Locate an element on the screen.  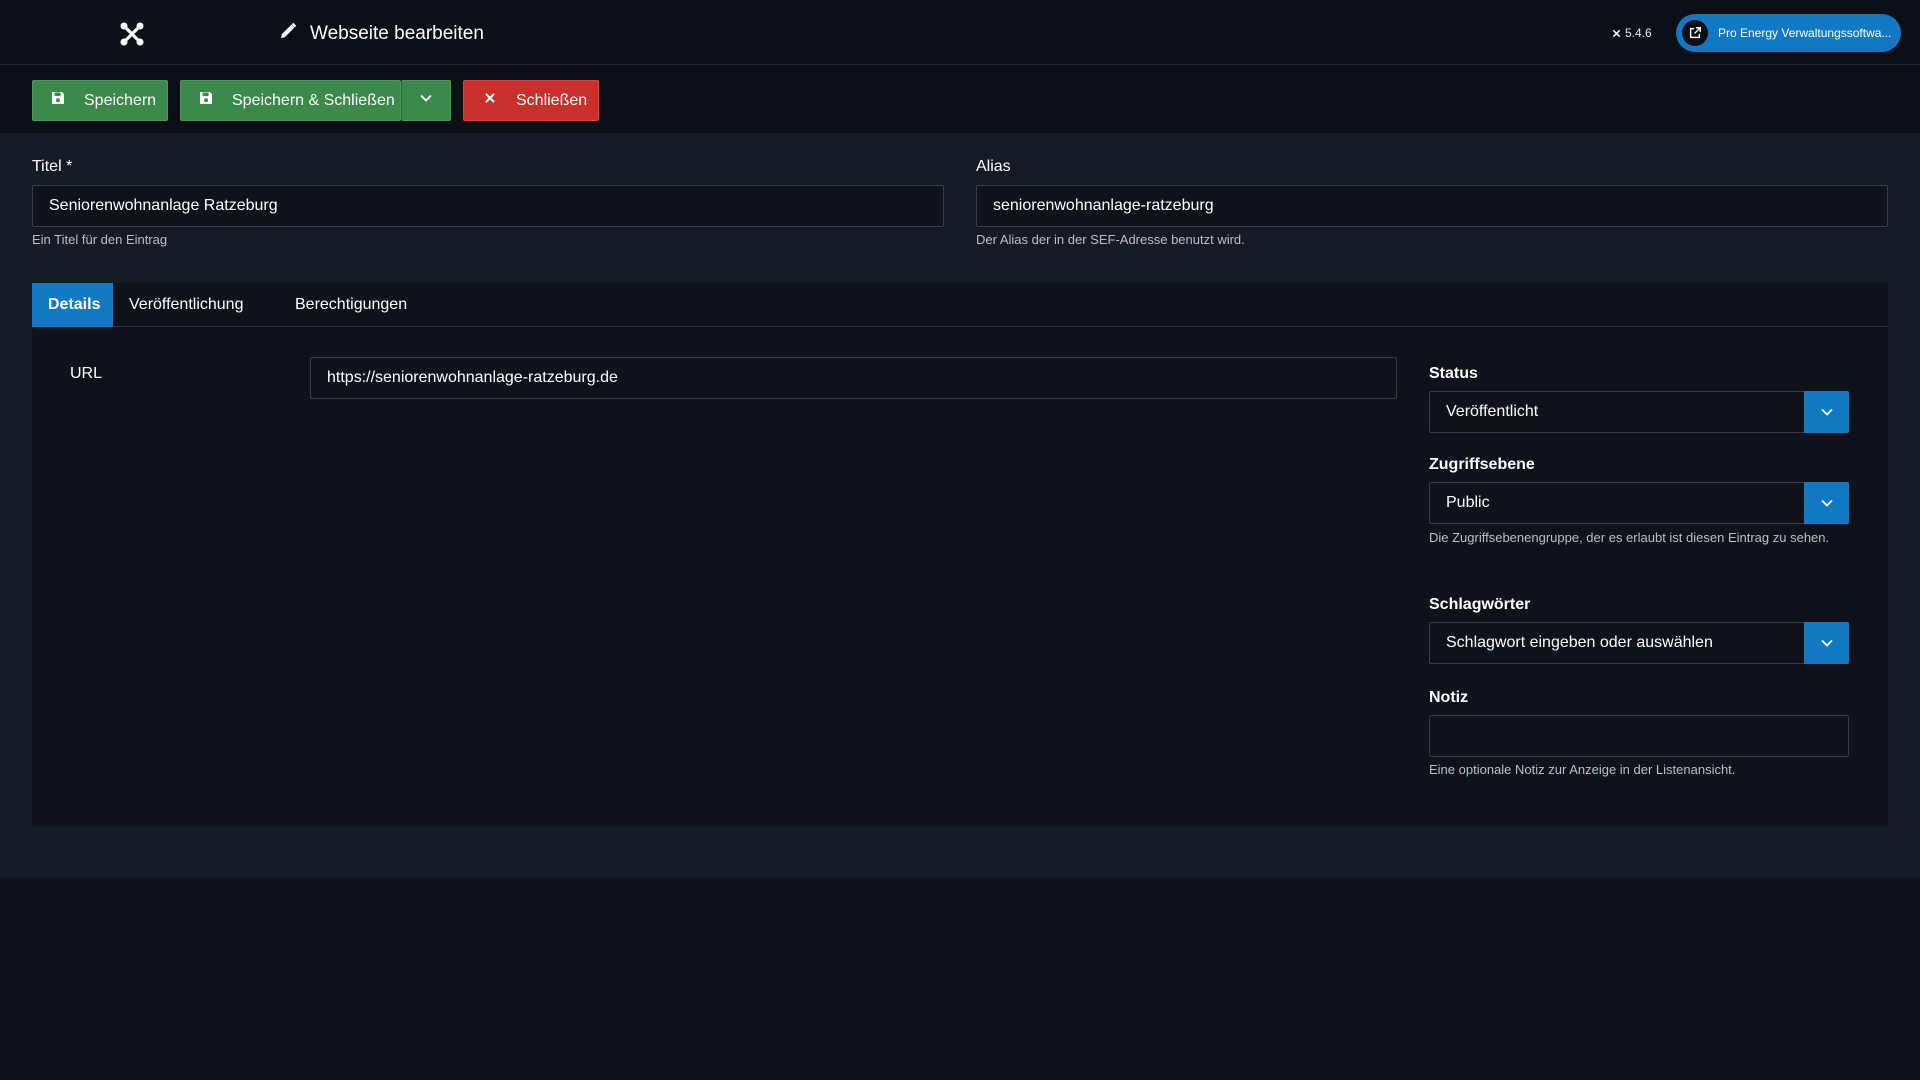
save-and-close-label: Speichern & Schließen is located at coordinates (313, 100).